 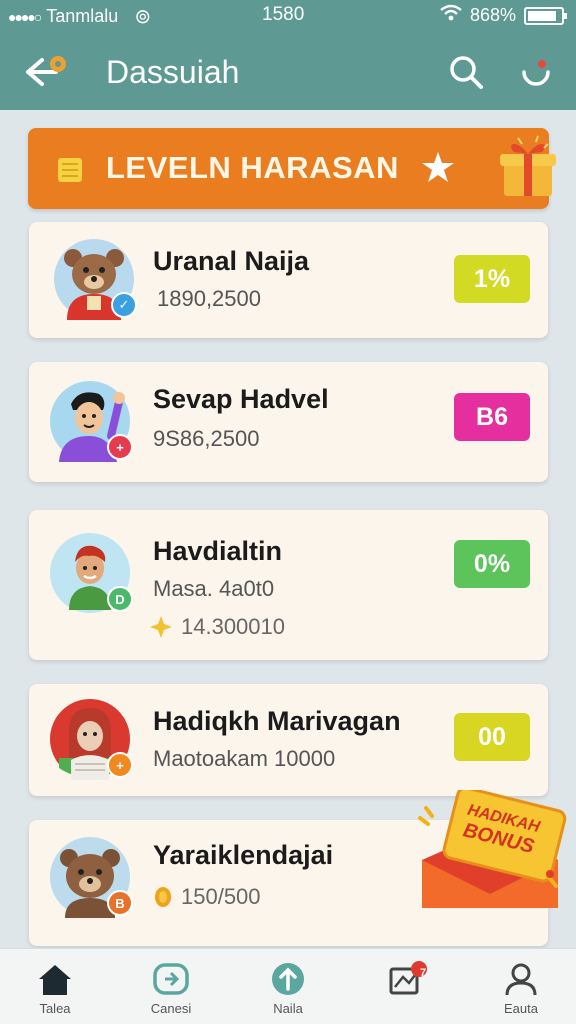 I want to click on item-value: 9S86,2500, so click(x=206, y=438).